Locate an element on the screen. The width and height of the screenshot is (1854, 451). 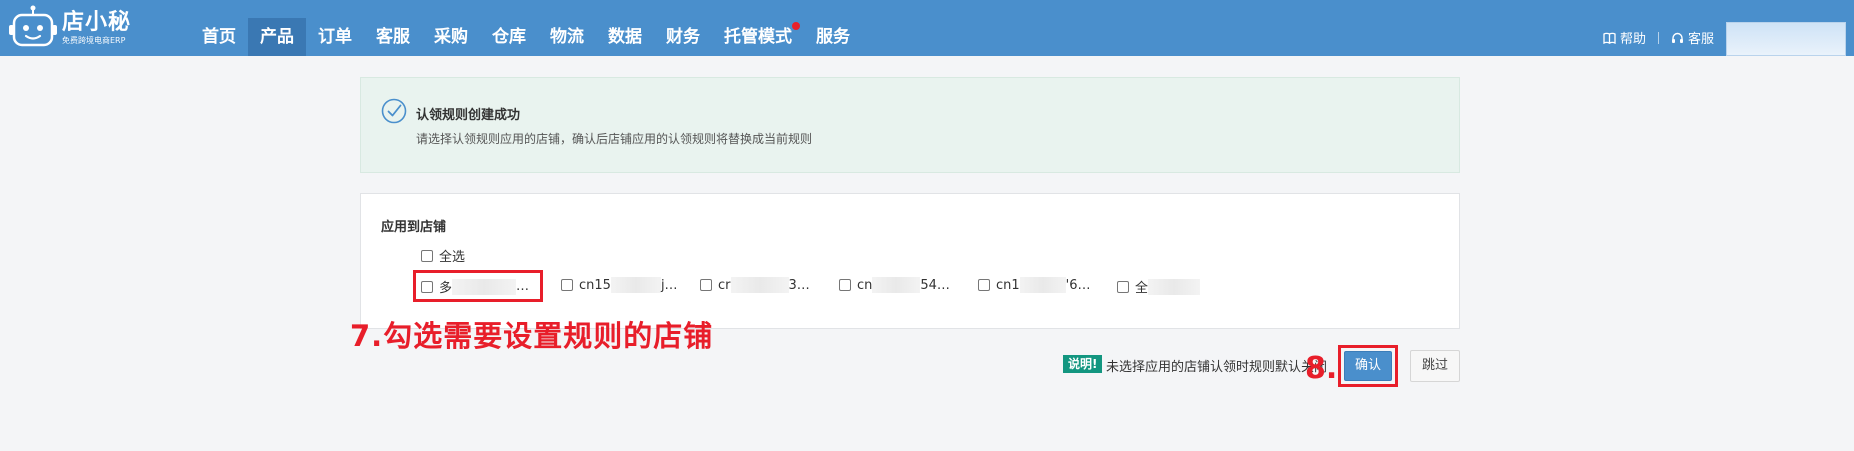
nav-services: 服务 is located at coordinates (833, 37).